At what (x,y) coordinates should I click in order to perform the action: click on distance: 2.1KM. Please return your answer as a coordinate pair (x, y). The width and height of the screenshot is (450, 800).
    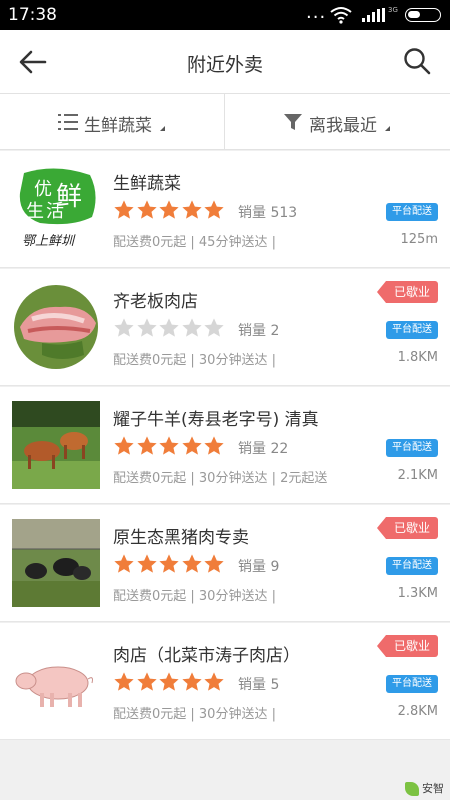
    Looking at the image, I should click on (417, 475).